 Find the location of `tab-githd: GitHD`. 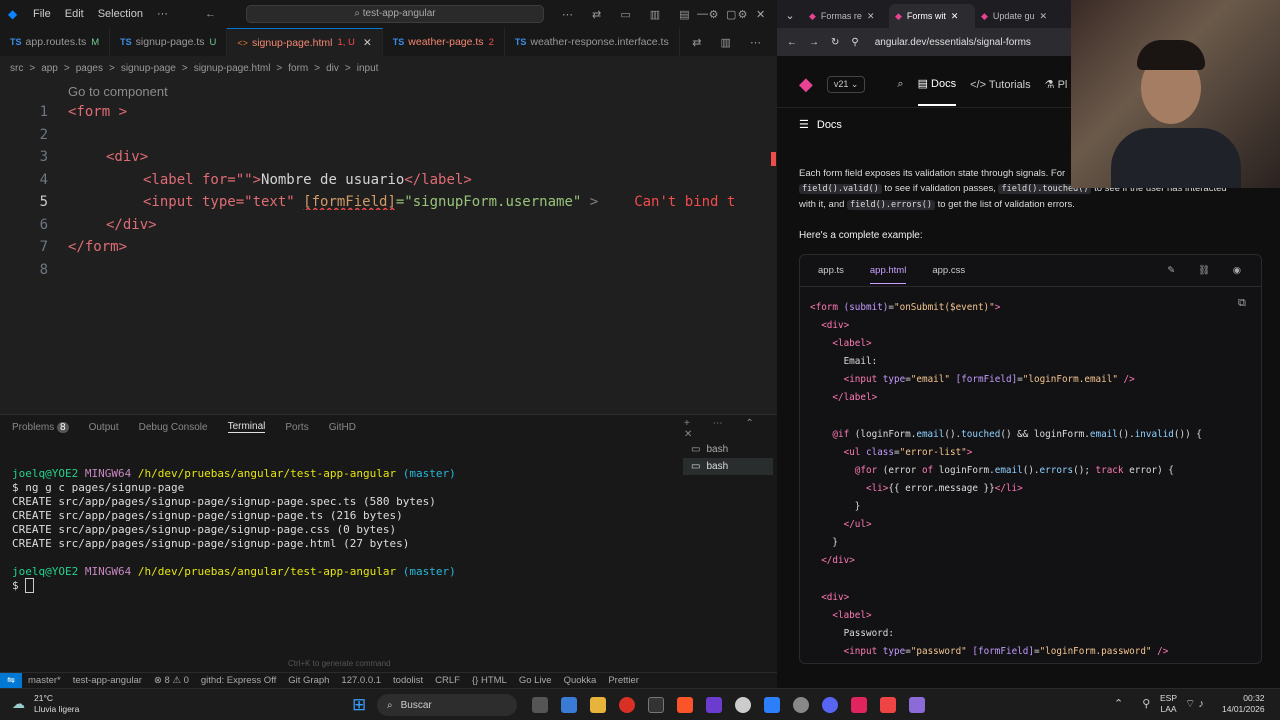

tab-githd: GitHD is located at coordinates (342, 427).